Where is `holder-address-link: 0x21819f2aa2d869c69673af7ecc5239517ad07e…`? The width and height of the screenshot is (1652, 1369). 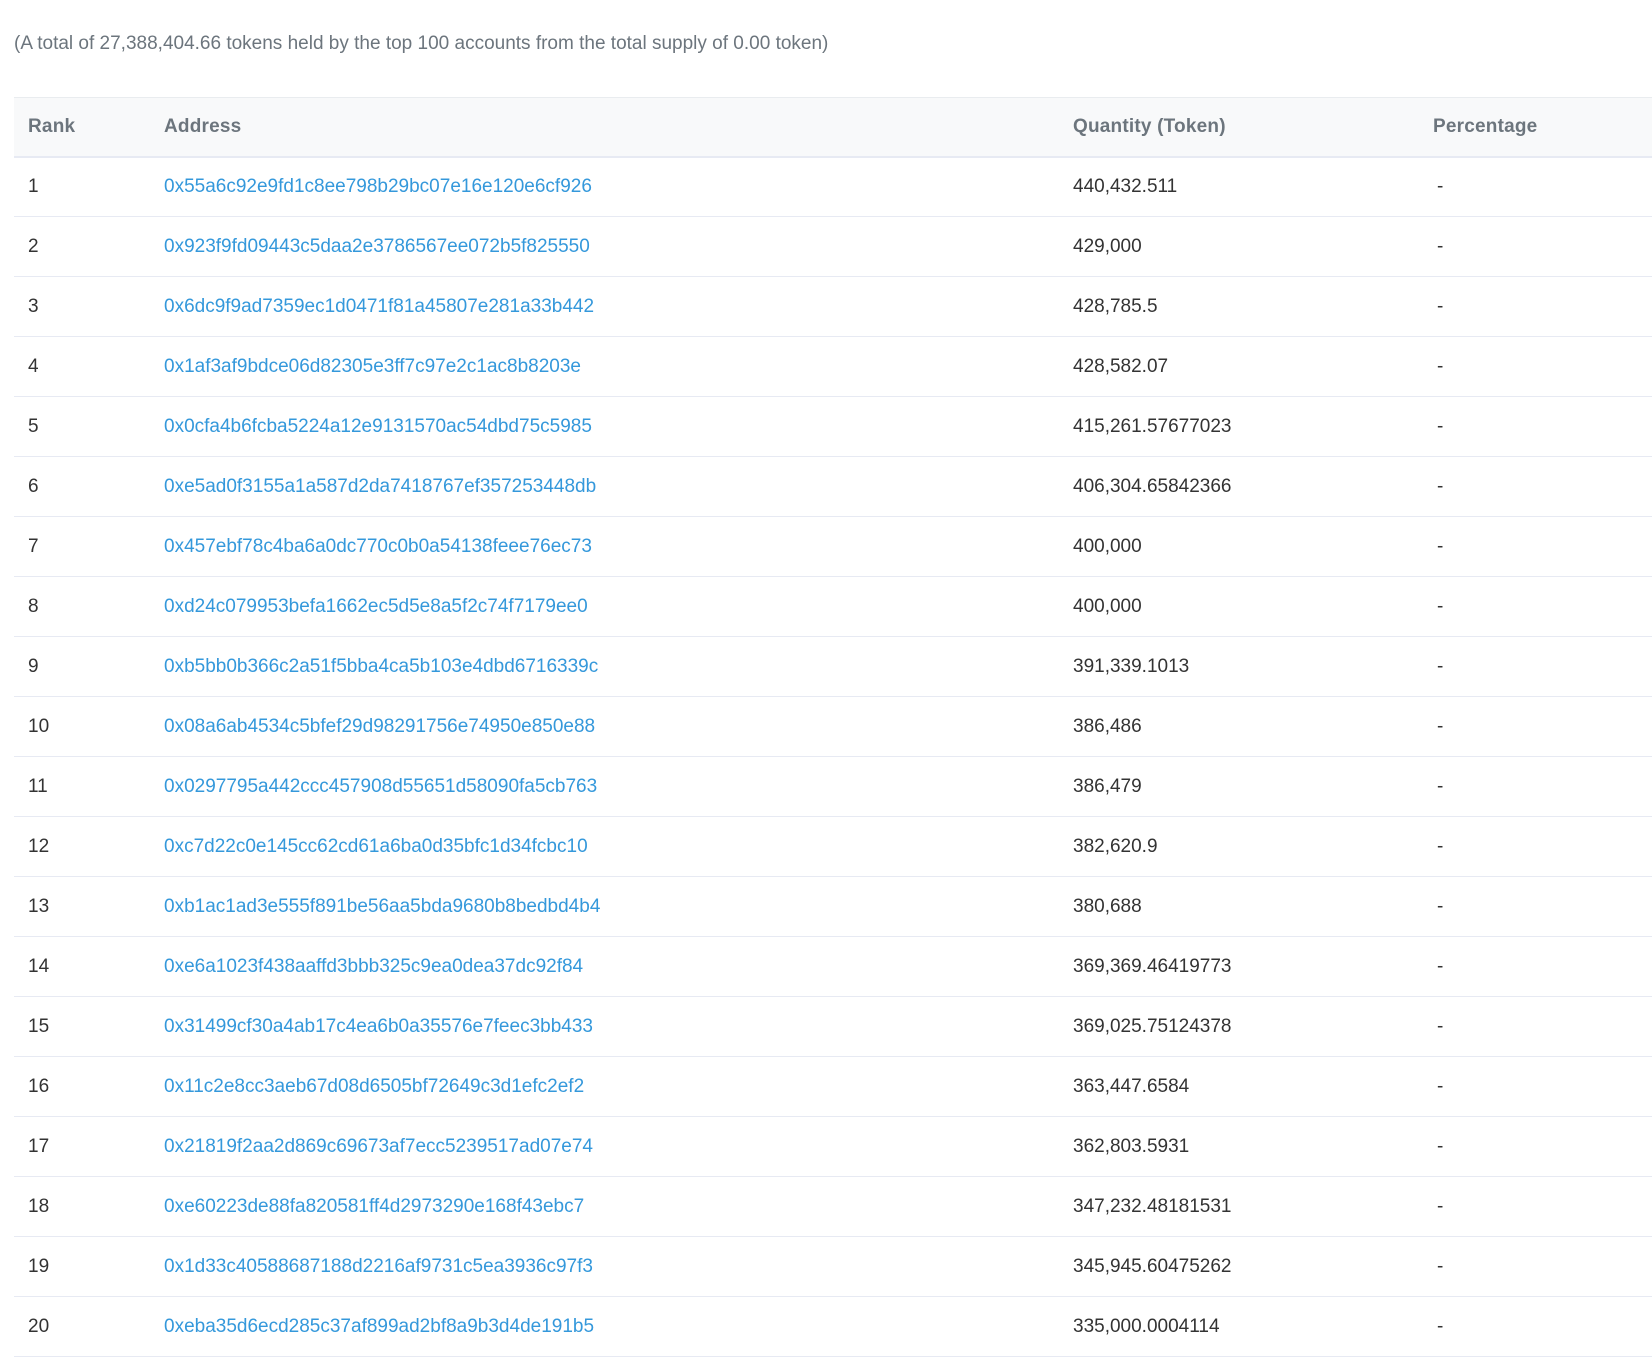 holder-address-link: 0x21819f2aa2d869c69673af7ecc5239517ad07e… is located at coordinates (378, 1146).